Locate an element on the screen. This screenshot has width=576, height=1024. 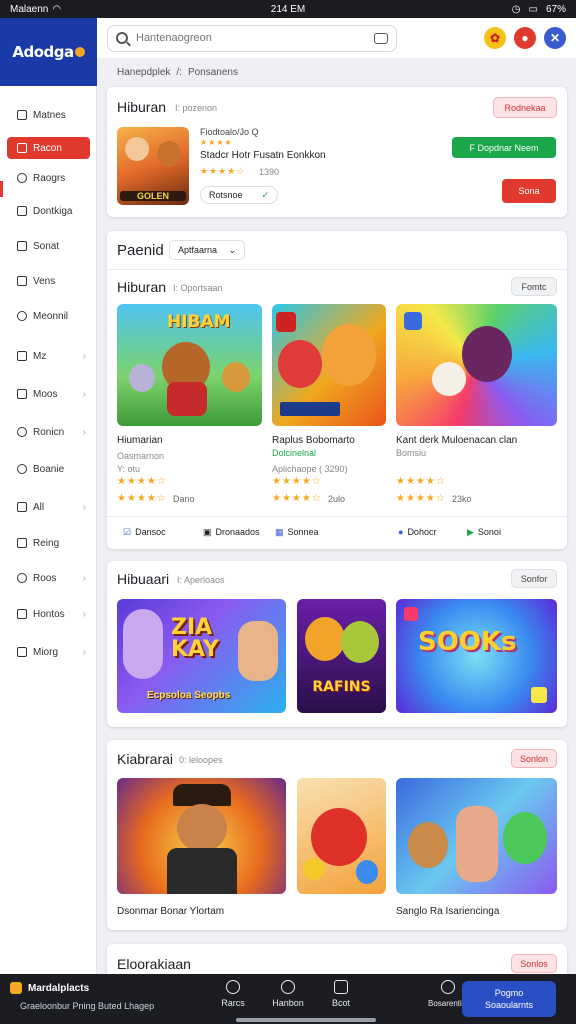
game-2-stars-a: ★★★★☆ is located at coordinates (297, 481).